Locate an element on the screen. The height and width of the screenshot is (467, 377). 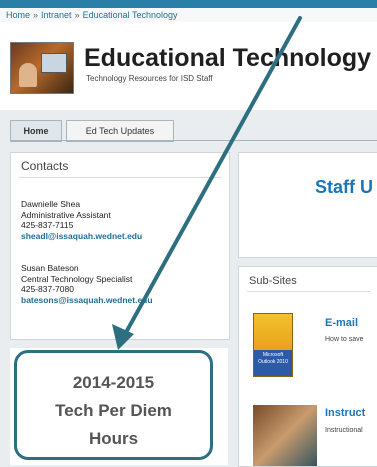
staff-panel: Staff U is located at coordinates (307, 205).